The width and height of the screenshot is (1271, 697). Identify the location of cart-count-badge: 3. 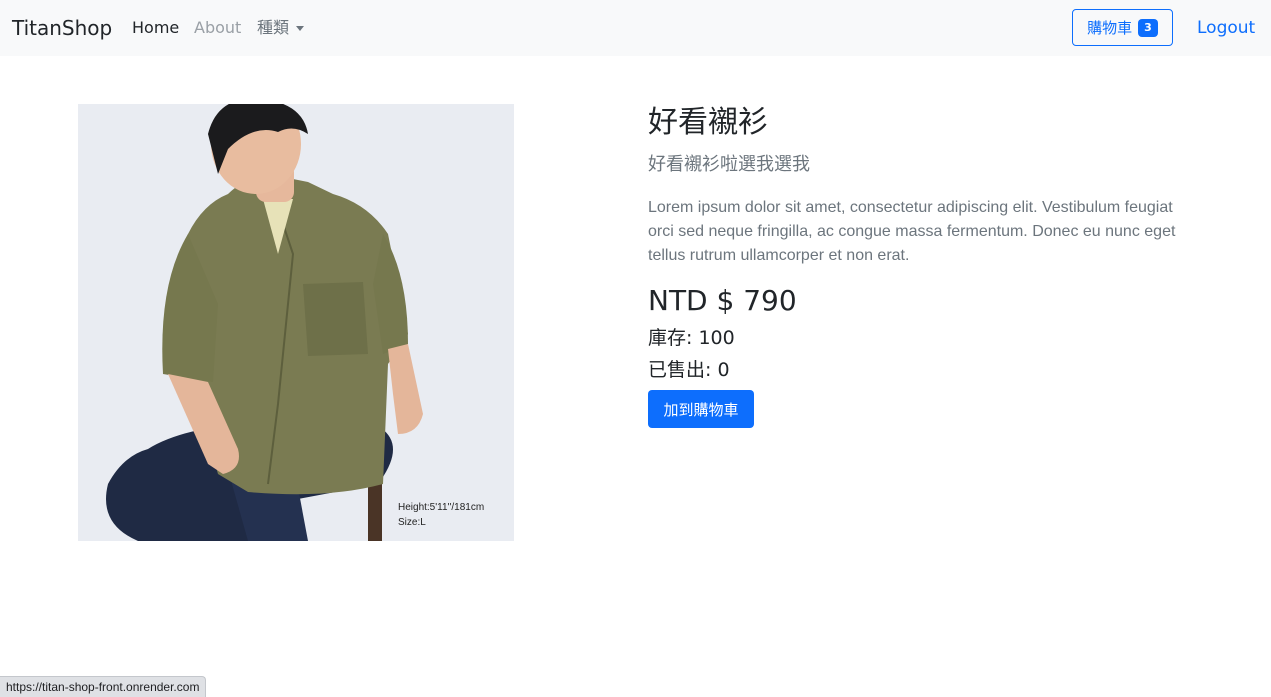
(1148, 27).